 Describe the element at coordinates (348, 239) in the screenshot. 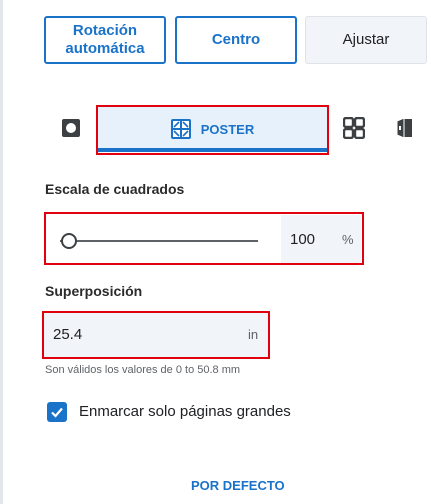

I see `scale-unit: %` at that location.